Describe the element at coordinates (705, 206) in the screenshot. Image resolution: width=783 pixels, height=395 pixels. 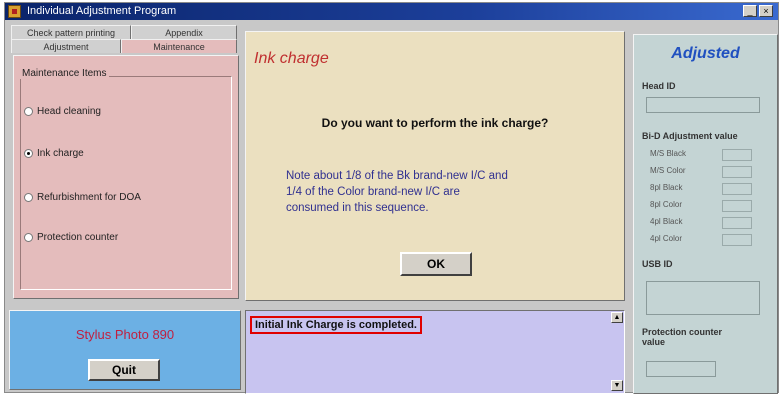
I see `bi-d-row: 8pl Color` at that location.